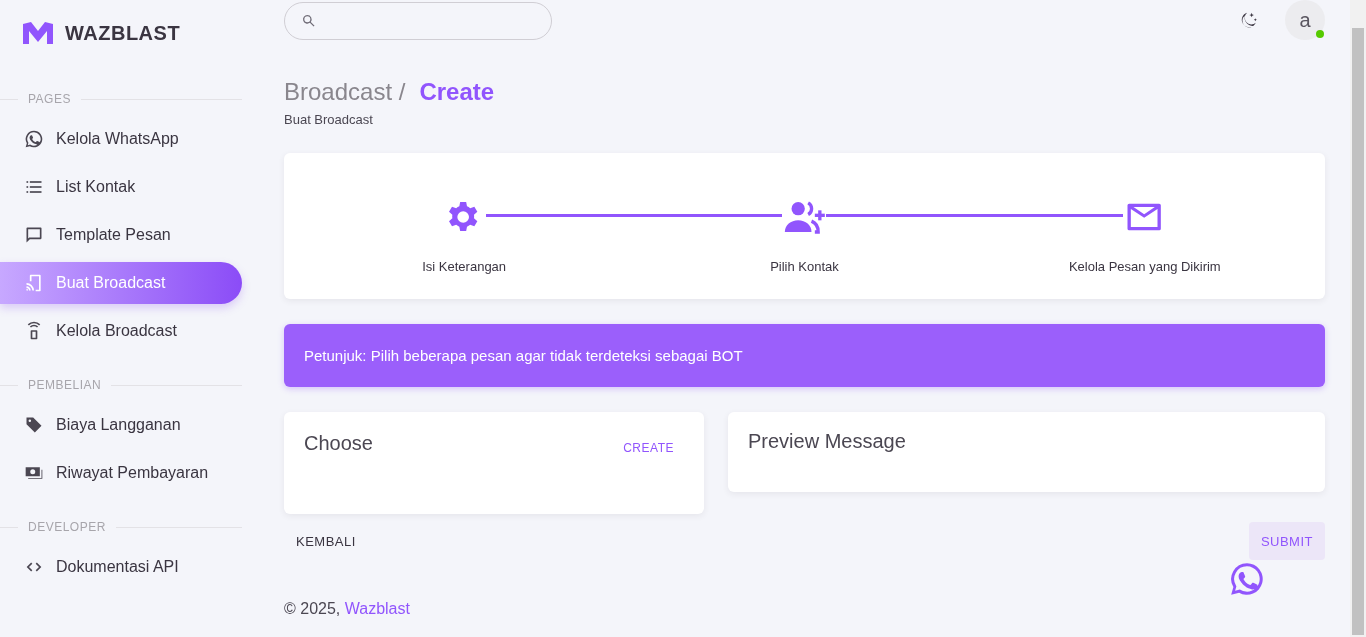 The image size is (1366, 637). I want to click on footer-link: Wazblast, so click(377, 608).